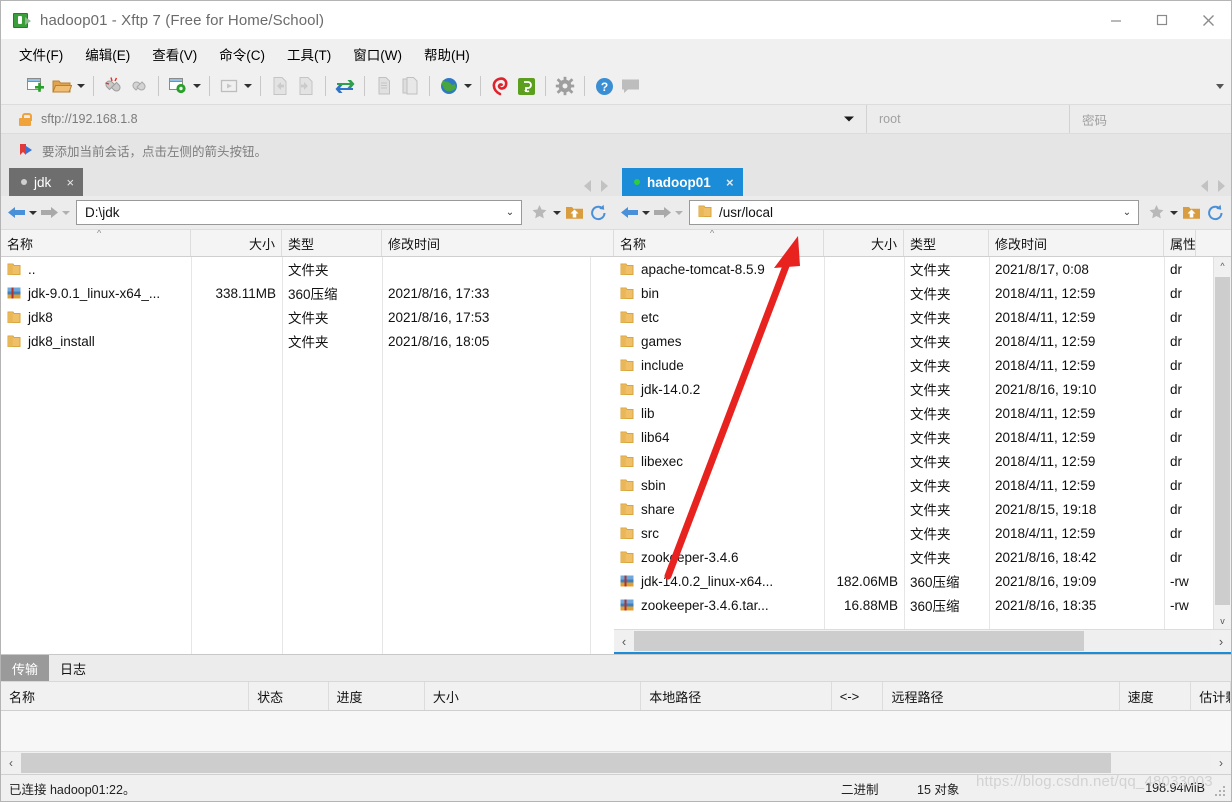 The image size is (1232, 802). What do you see at coordinates (1220, 86) in the screenshot?
I see `toolbar-overflow-icon` at bounding box center [1220, 86].